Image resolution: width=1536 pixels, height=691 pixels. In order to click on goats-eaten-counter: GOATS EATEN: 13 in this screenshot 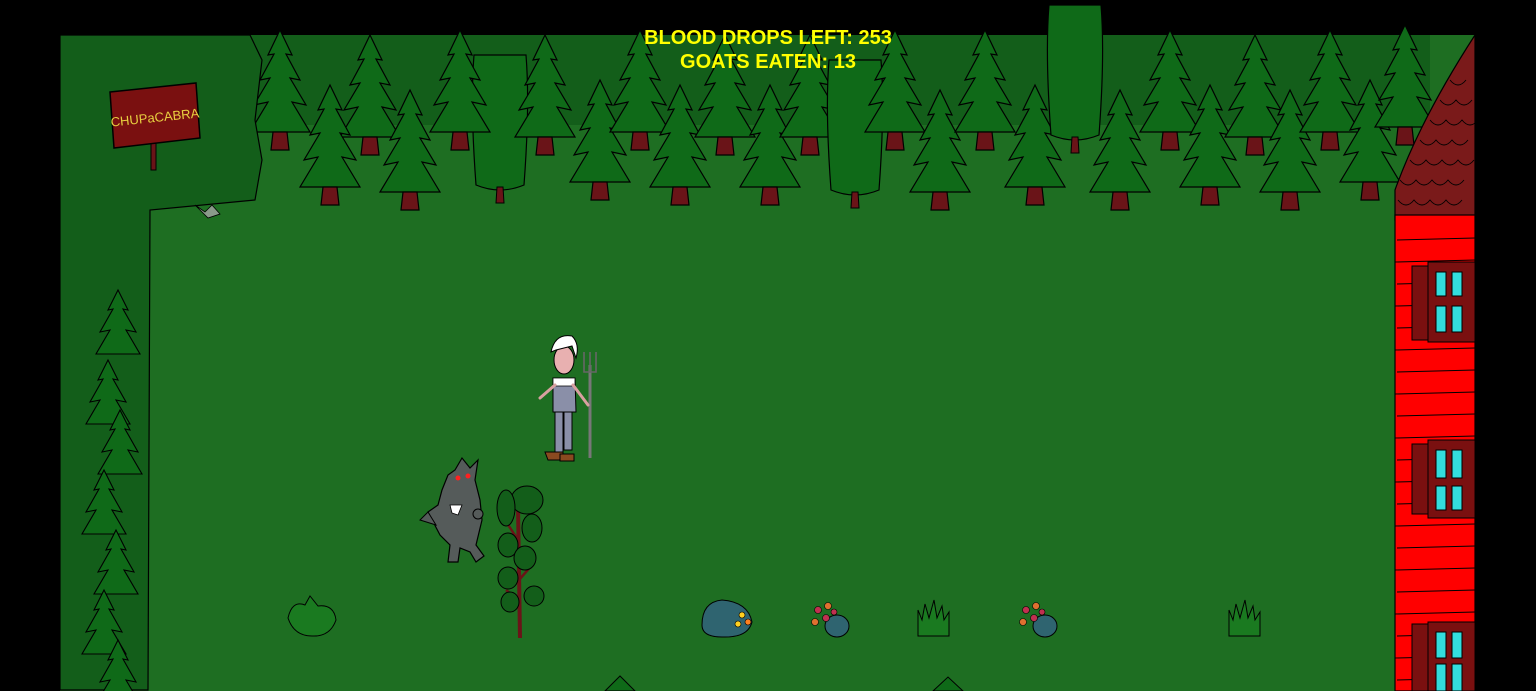, I will do `click(768, 62)`.